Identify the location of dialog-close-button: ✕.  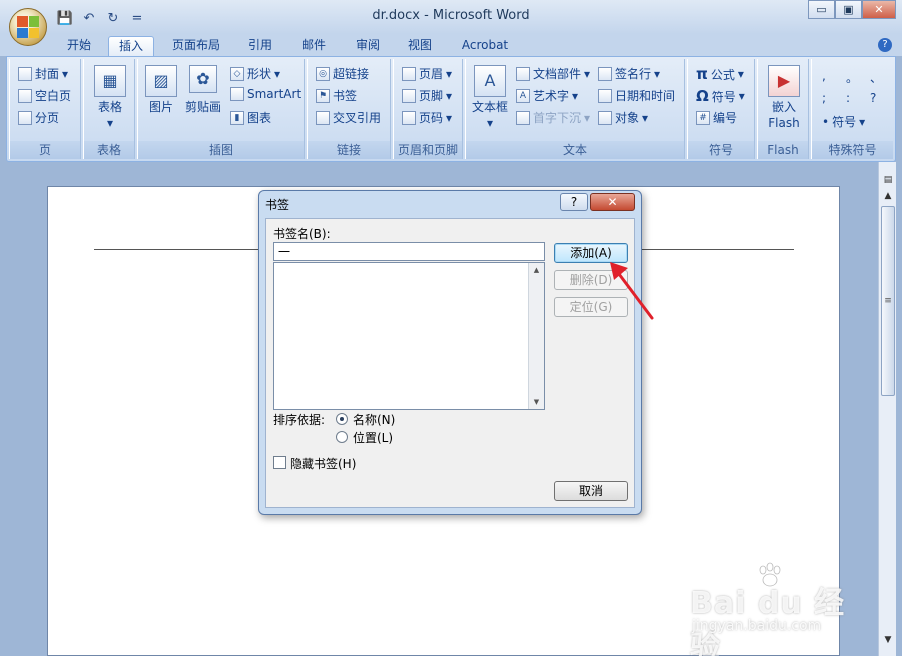
(612, 202).